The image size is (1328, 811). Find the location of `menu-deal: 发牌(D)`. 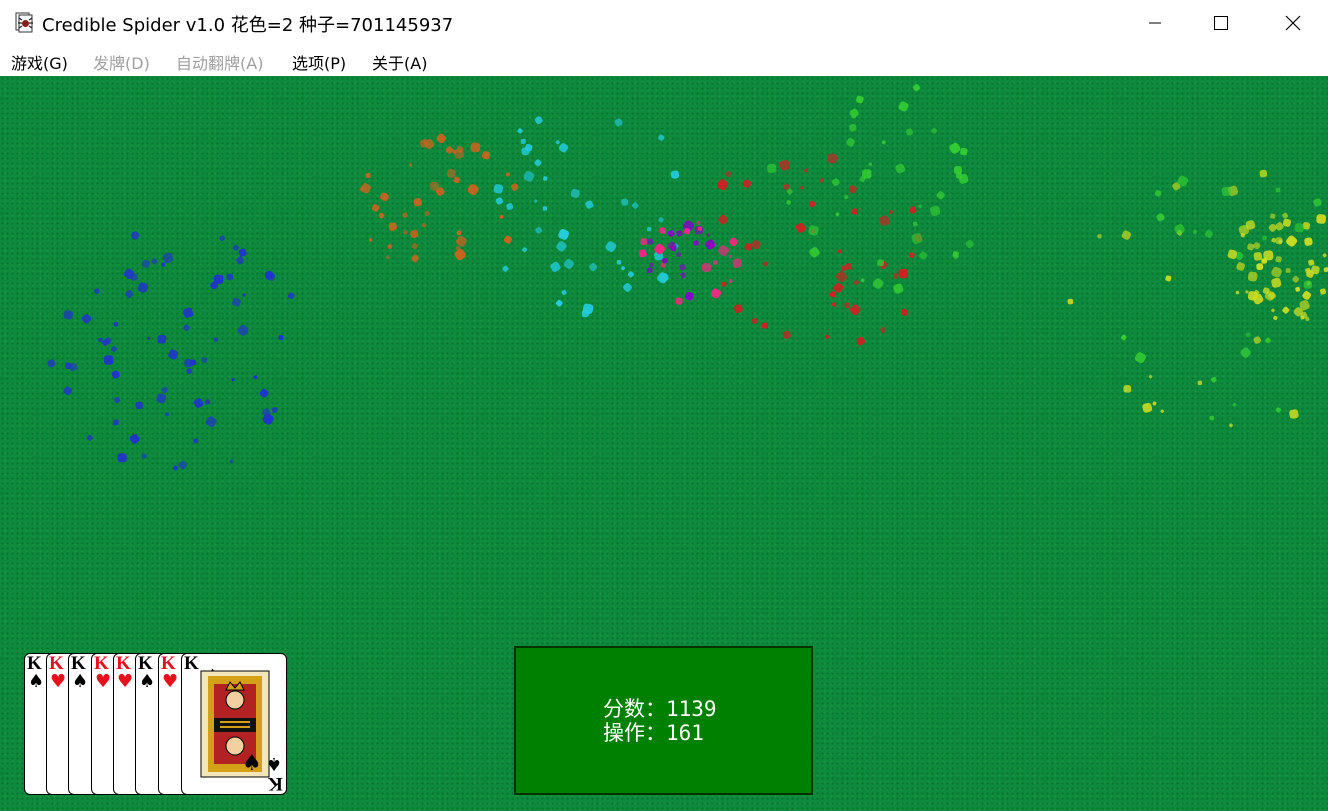

menu-deal: 发牌(D) is located at coordinates (121, 62).